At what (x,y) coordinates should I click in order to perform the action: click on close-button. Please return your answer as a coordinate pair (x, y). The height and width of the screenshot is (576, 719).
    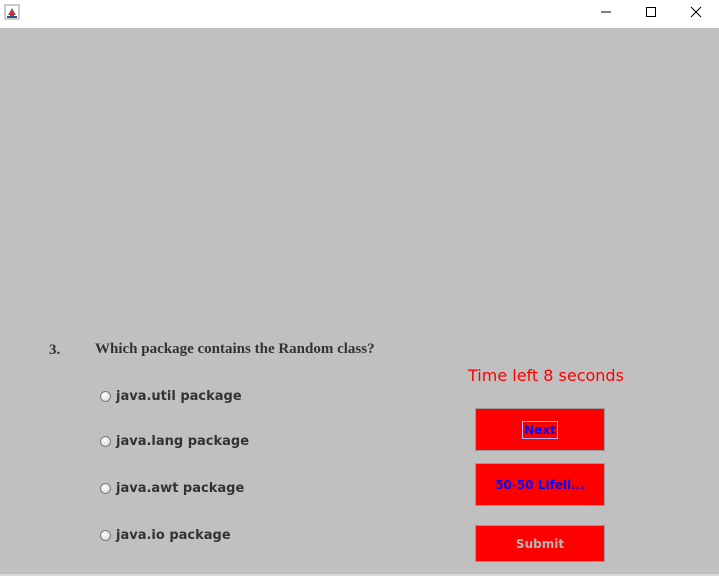
    Looking at the image, I should click on (696, 14).